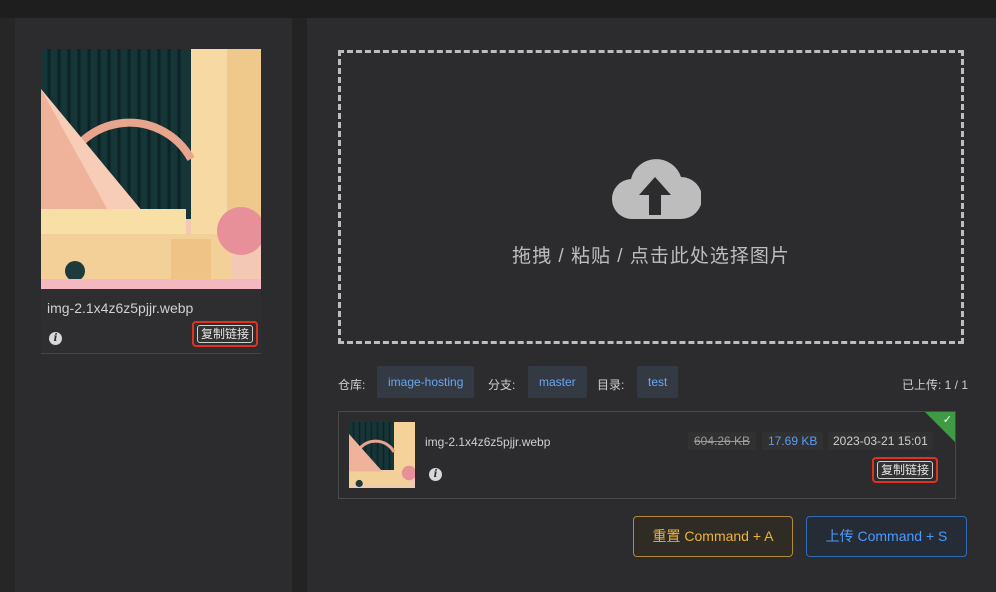 This screenshot has height=592, width=996. I want to click on repo-label: 仓库:, so click(352, 385).